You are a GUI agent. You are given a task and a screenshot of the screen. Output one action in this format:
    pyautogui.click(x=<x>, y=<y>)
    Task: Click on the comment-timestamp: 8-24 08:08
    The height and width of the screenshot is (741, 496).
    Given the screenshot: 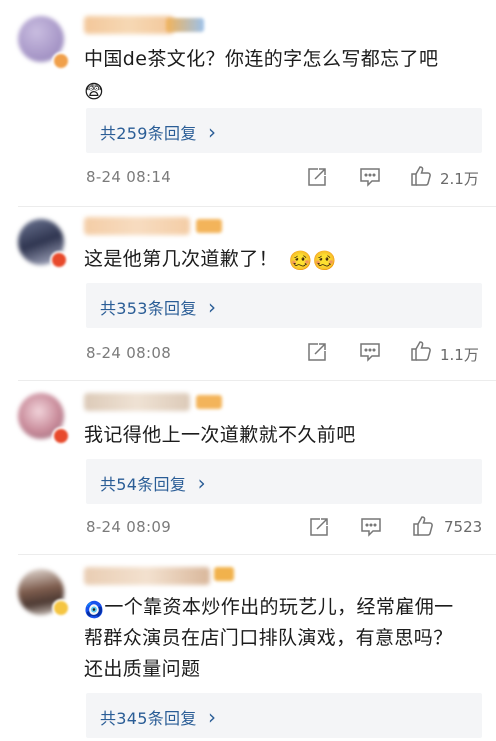 What is the action you would take?
    pyautogui.click(x=129, y=353)
    